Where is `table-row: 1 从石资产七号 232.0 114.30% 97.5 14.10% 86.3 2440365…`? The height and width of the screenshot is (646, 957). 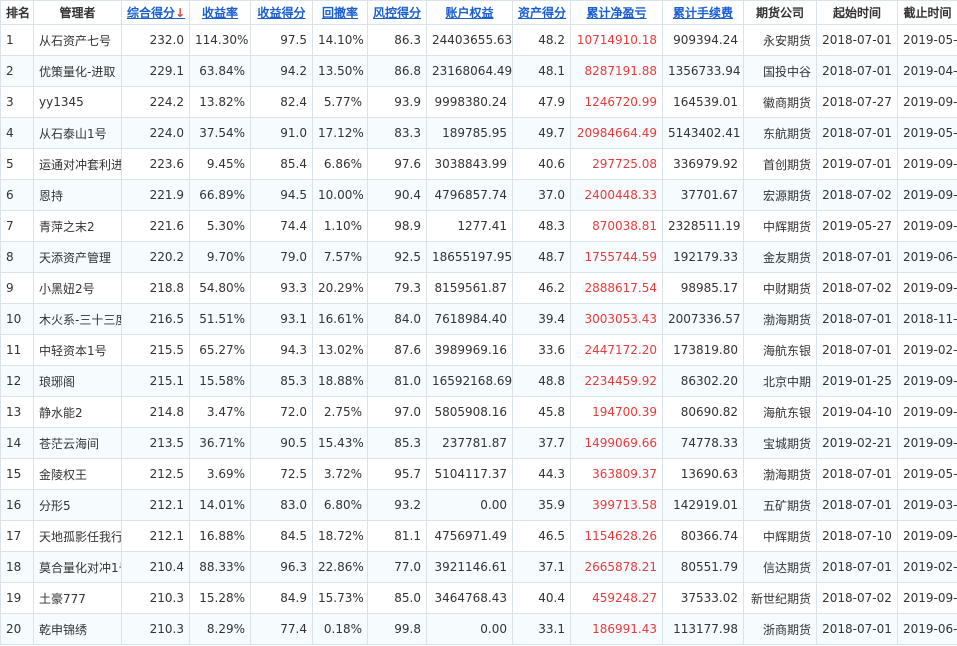 table-row: 1 从石资产七号 232.0 114.30% 97.5 14.10% 86.3 2440365… is located at coordinates (478, 40).